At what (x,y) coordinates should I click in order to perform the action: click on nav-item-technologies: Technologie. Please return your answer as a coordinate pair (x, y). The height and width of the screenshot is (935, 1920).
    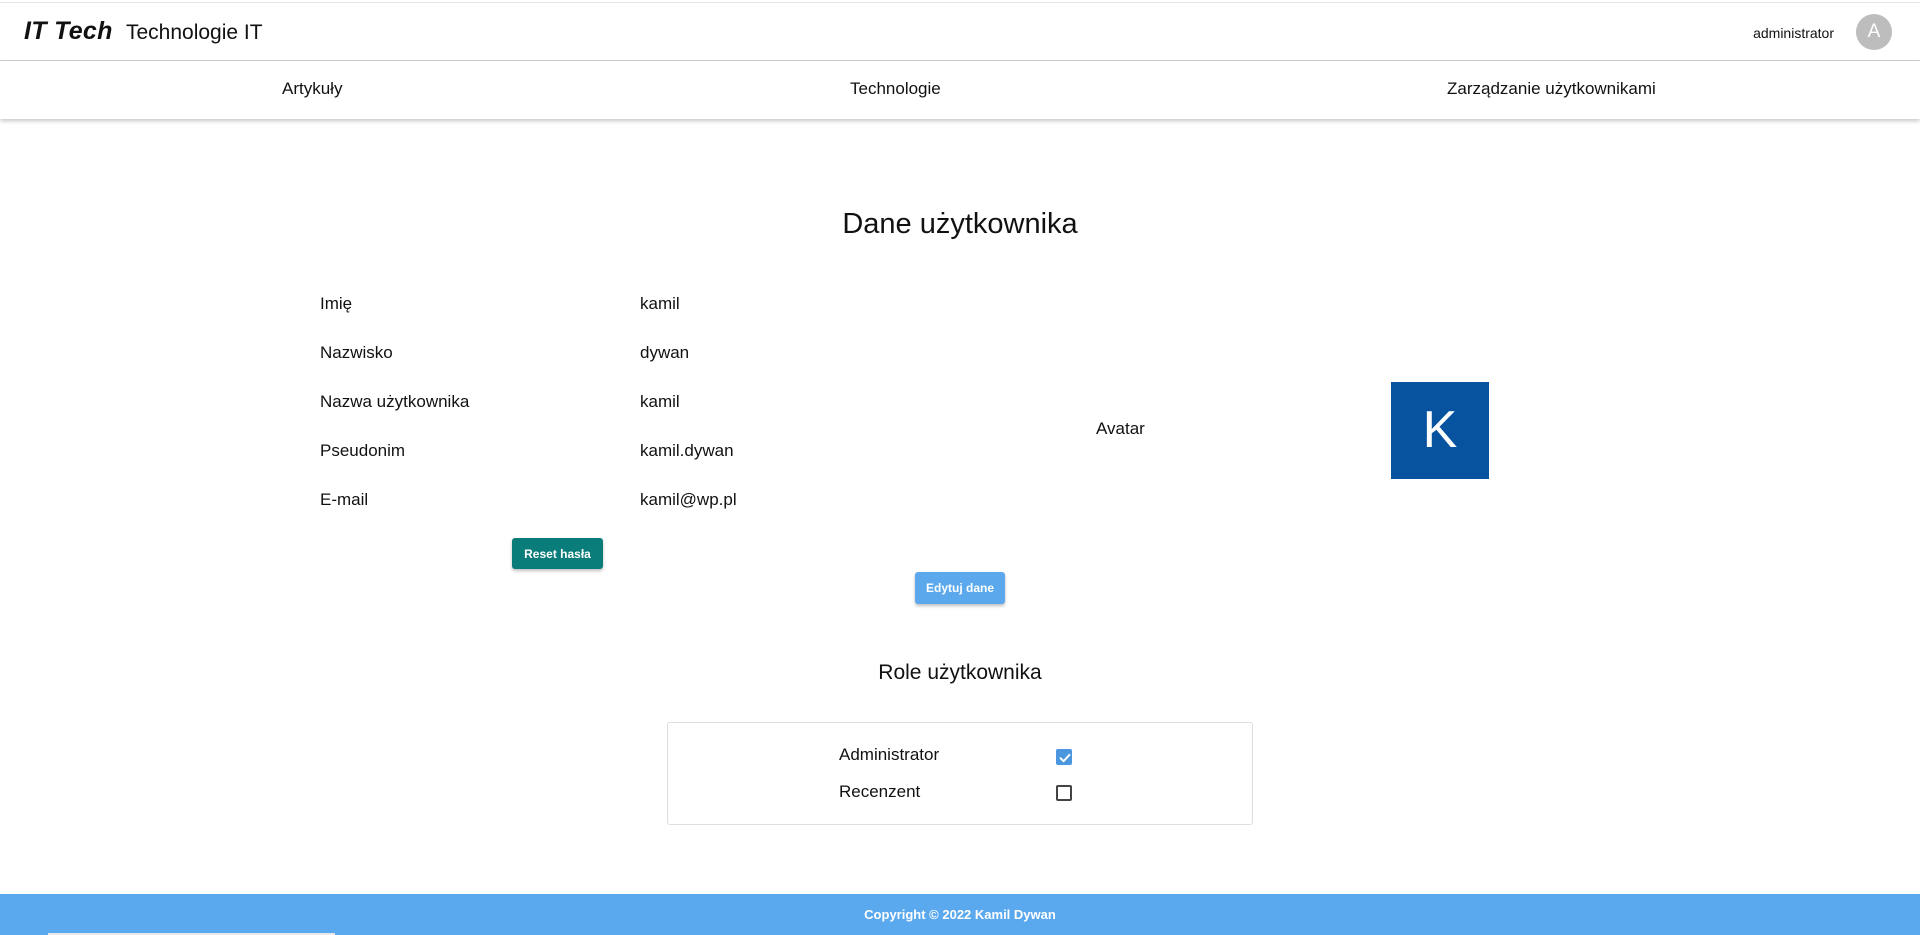
    Looking at the image, I should click on (895, 89).